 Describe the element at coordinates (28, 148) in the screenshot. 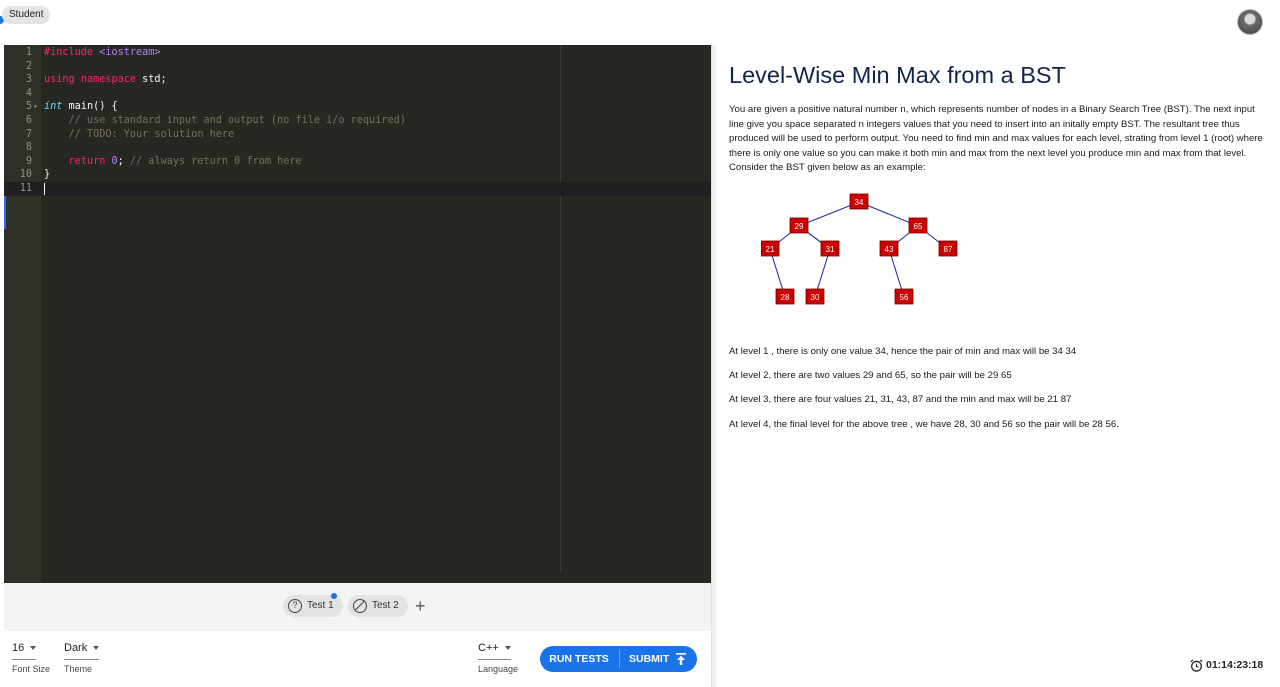

I see `line-number: 8` at that location.